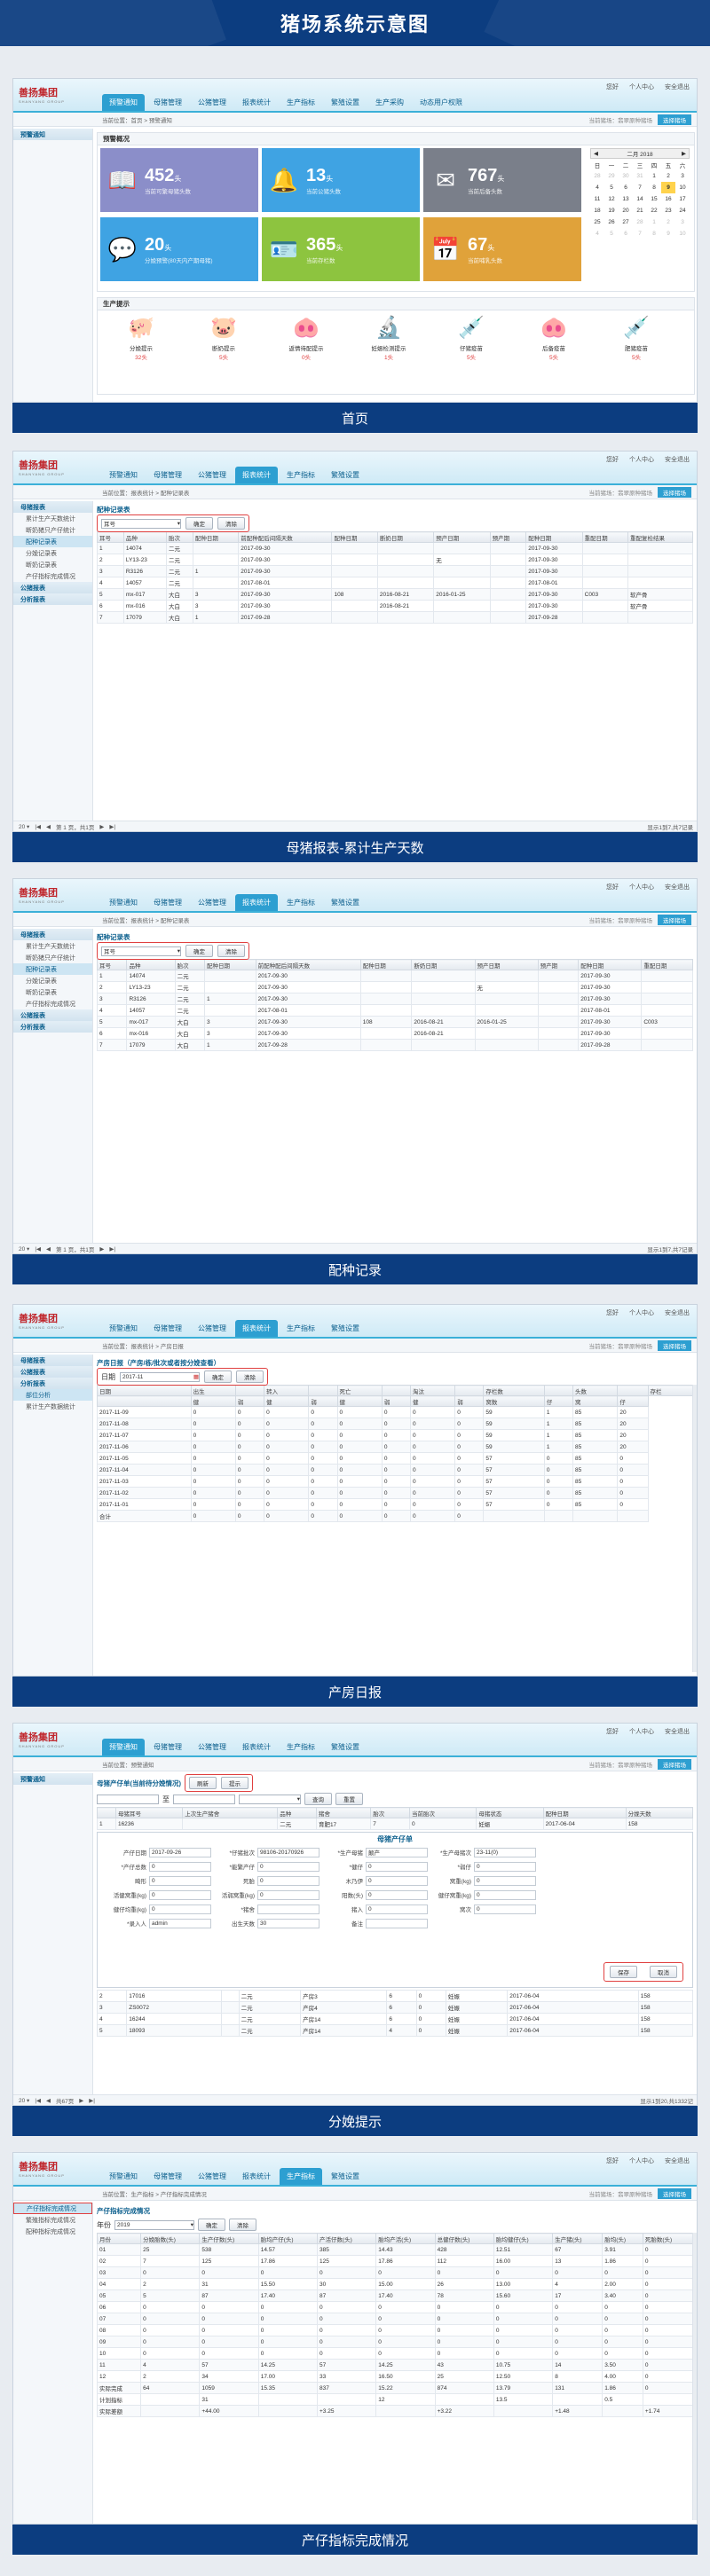 The height and width of the screenshot is (2576, 710). What do you see at coordinates (203, 1783) in the screenshot?
I see `refresh-button: 刷新` at bounding box center [203, 1783].